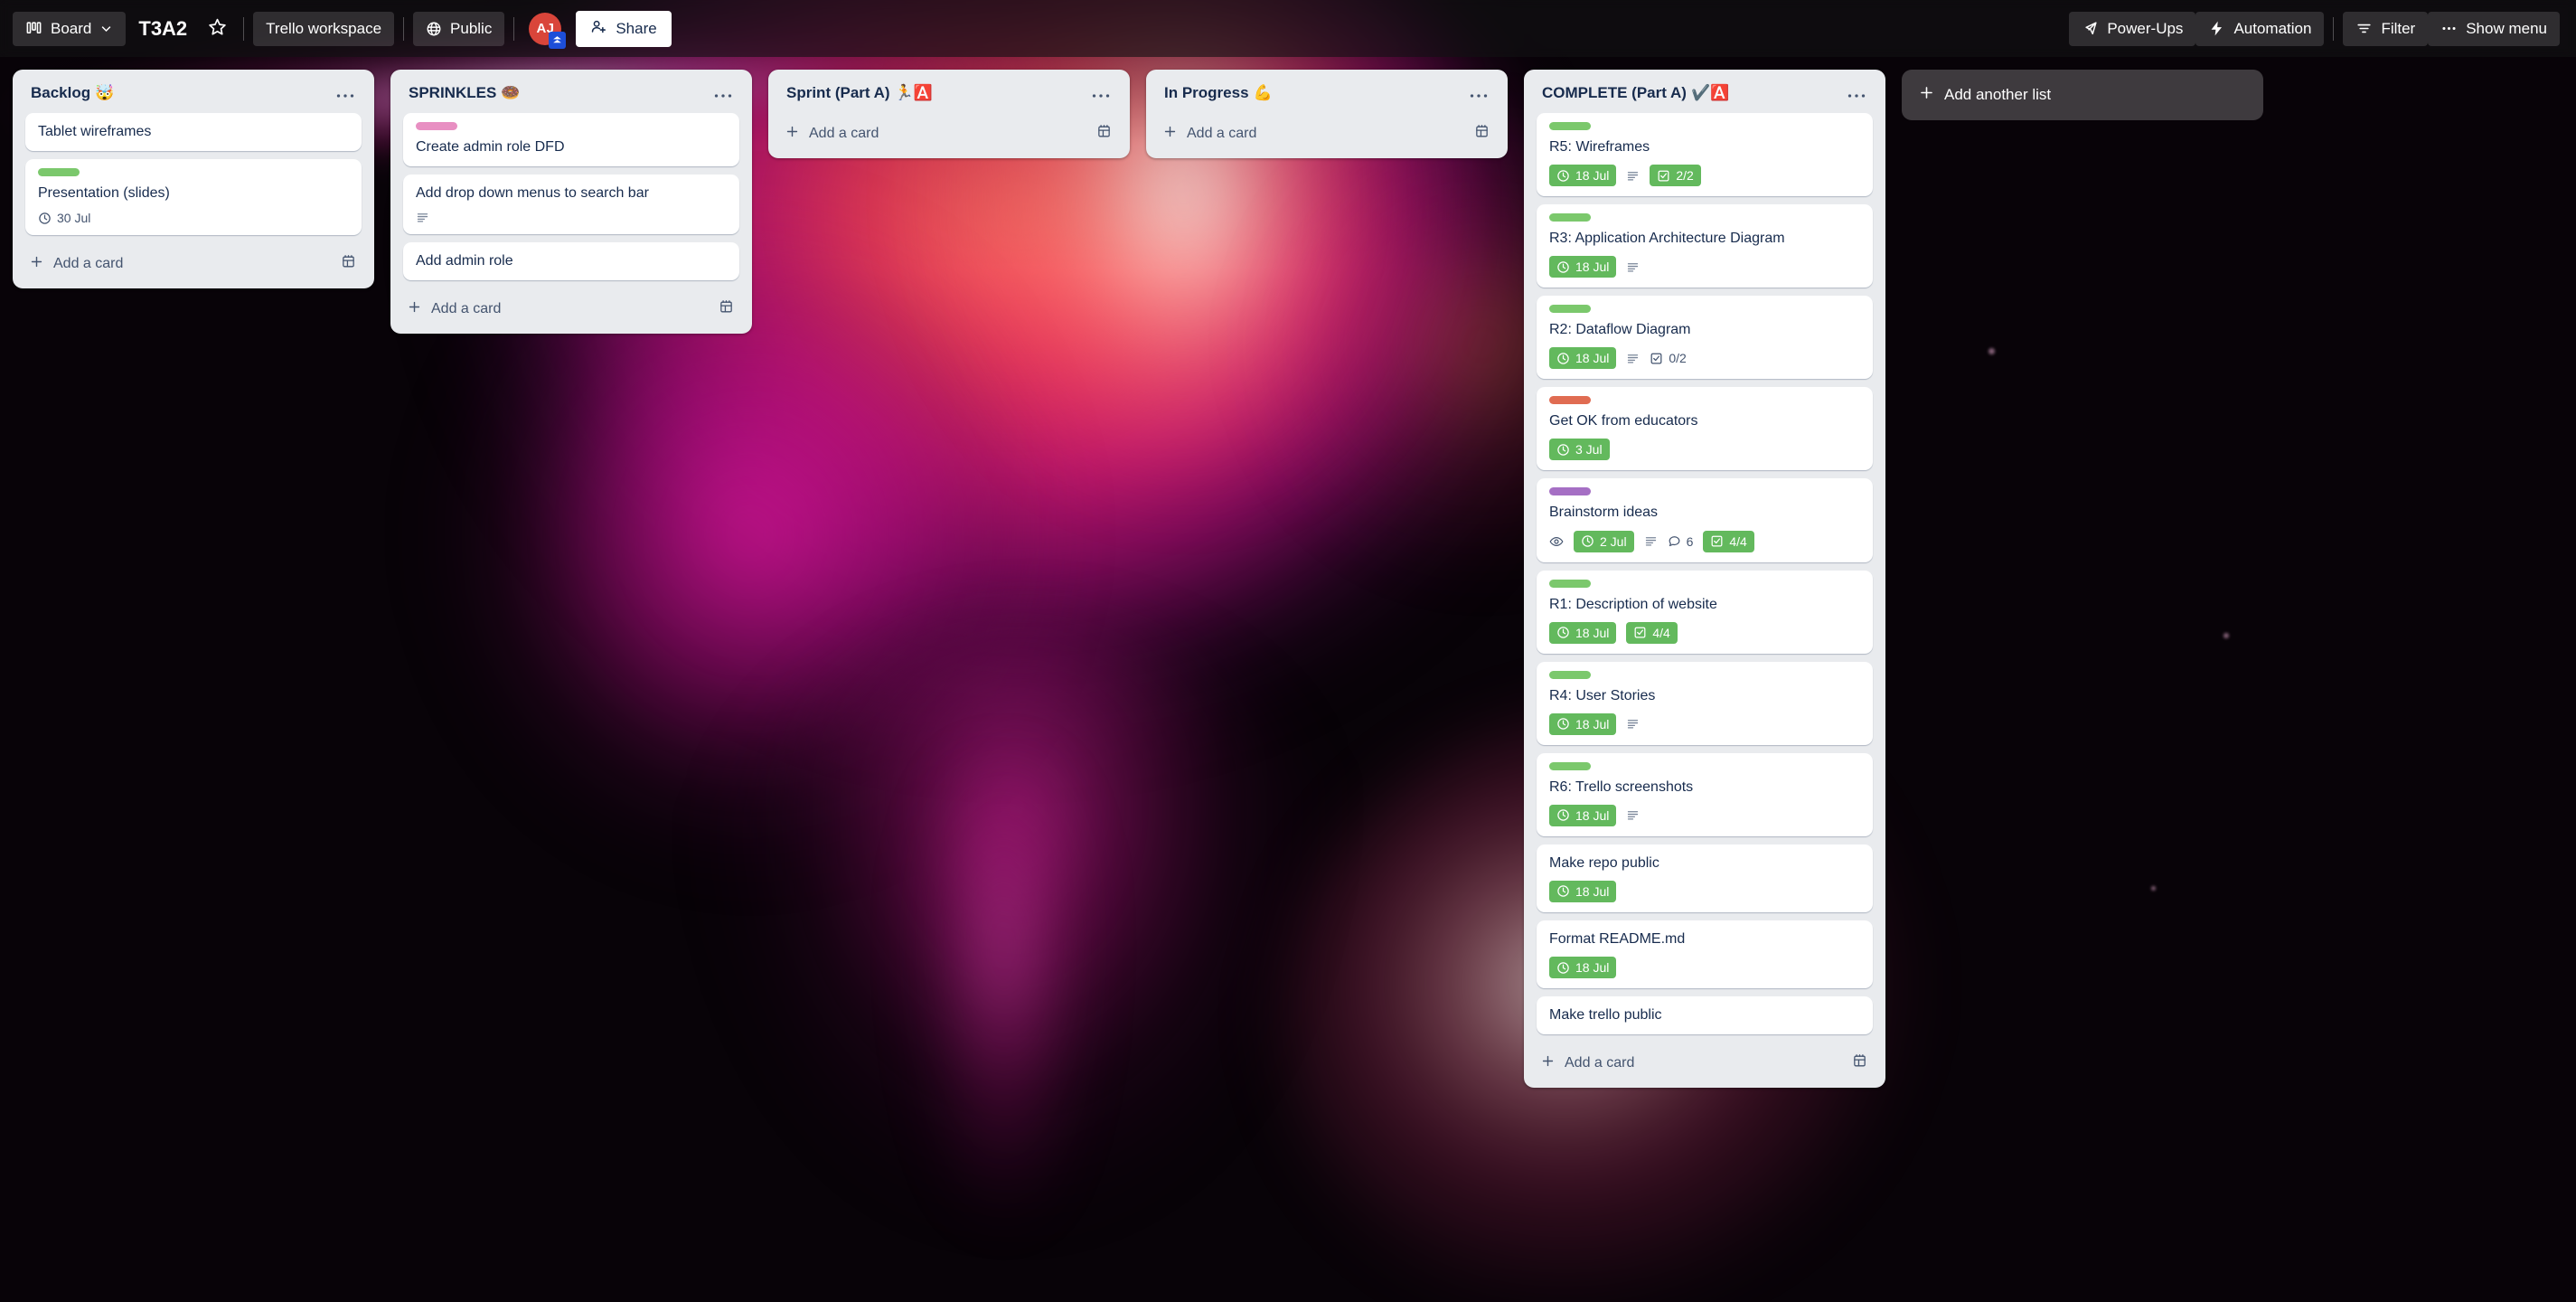  What do you see at coordinates (2386, 29) in the screenshot?
I see `filter-button: Filter` at bounding box center [2386, 29].